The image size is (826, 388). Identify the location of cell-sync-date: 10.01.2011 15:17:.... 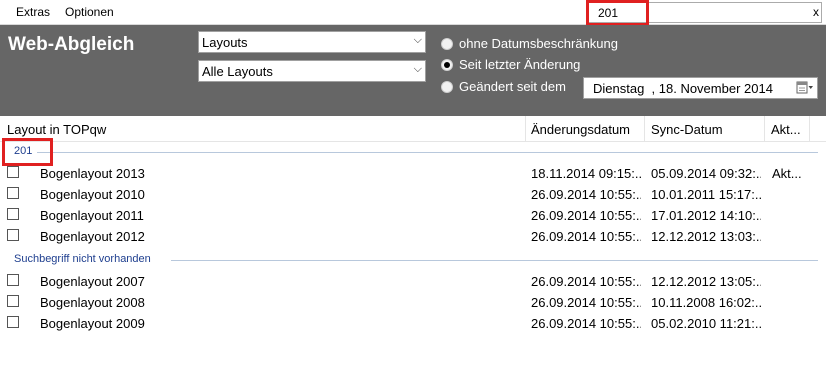
(706, 194).